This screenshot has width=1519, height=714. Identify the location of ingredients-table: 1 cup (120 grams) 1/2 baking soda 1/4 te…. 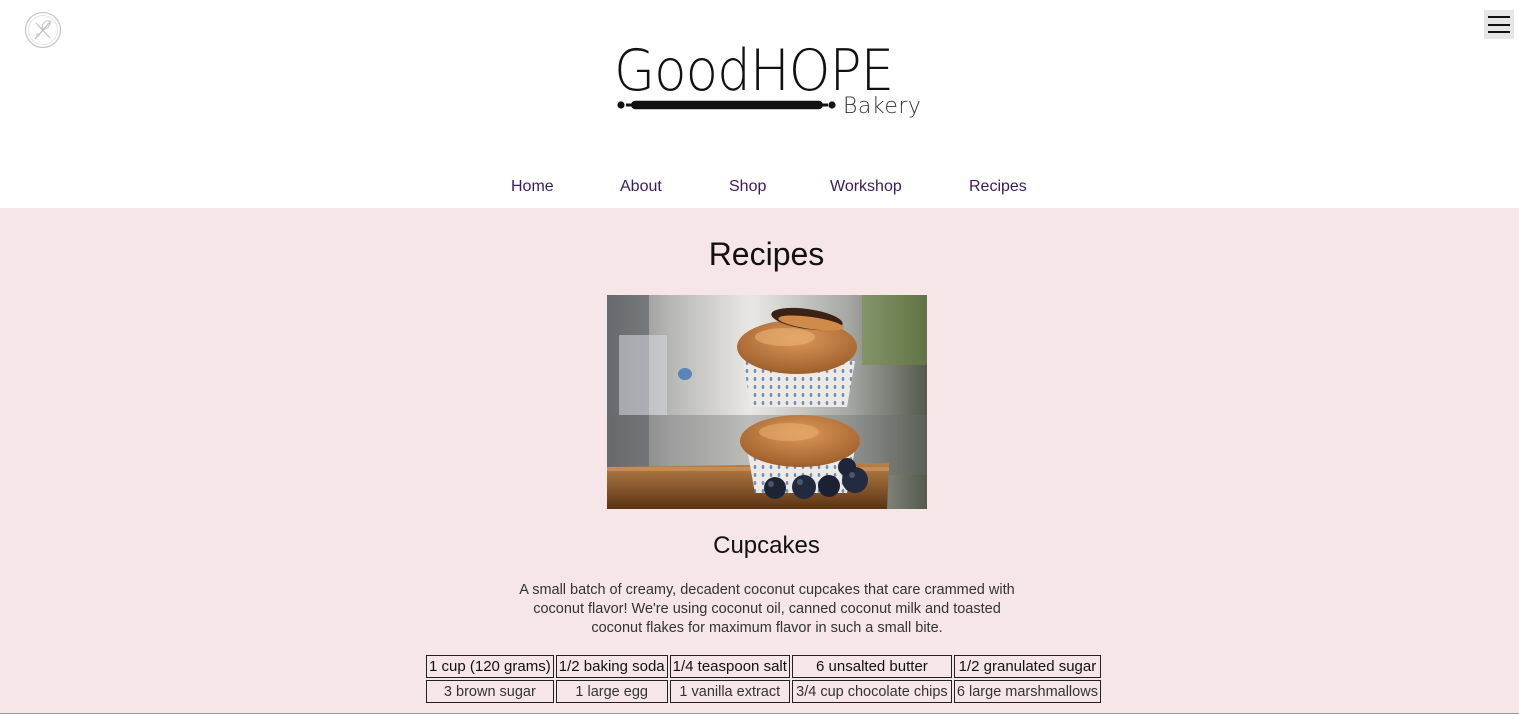
(763, 679).